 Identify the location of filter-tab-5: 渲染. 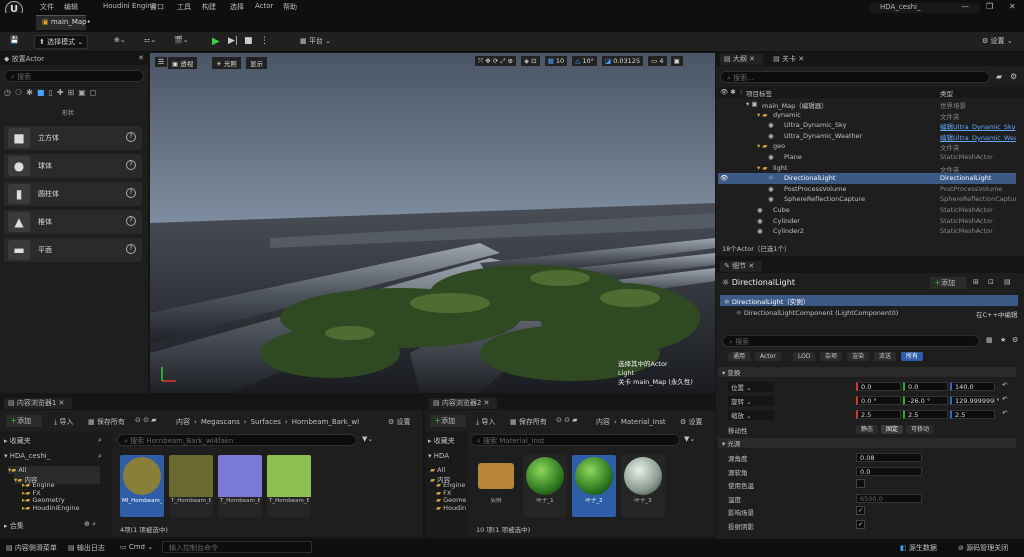
(858, 356).